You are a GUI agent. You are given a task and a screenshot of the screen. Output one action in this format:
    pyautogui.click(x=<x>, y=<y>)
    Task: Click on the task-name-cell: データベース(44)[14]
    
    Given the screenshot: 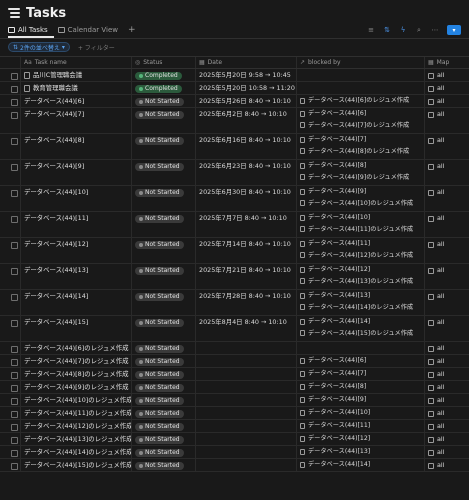 What is the action you would take?
    pyautogui.click(x=75, y=302)
    